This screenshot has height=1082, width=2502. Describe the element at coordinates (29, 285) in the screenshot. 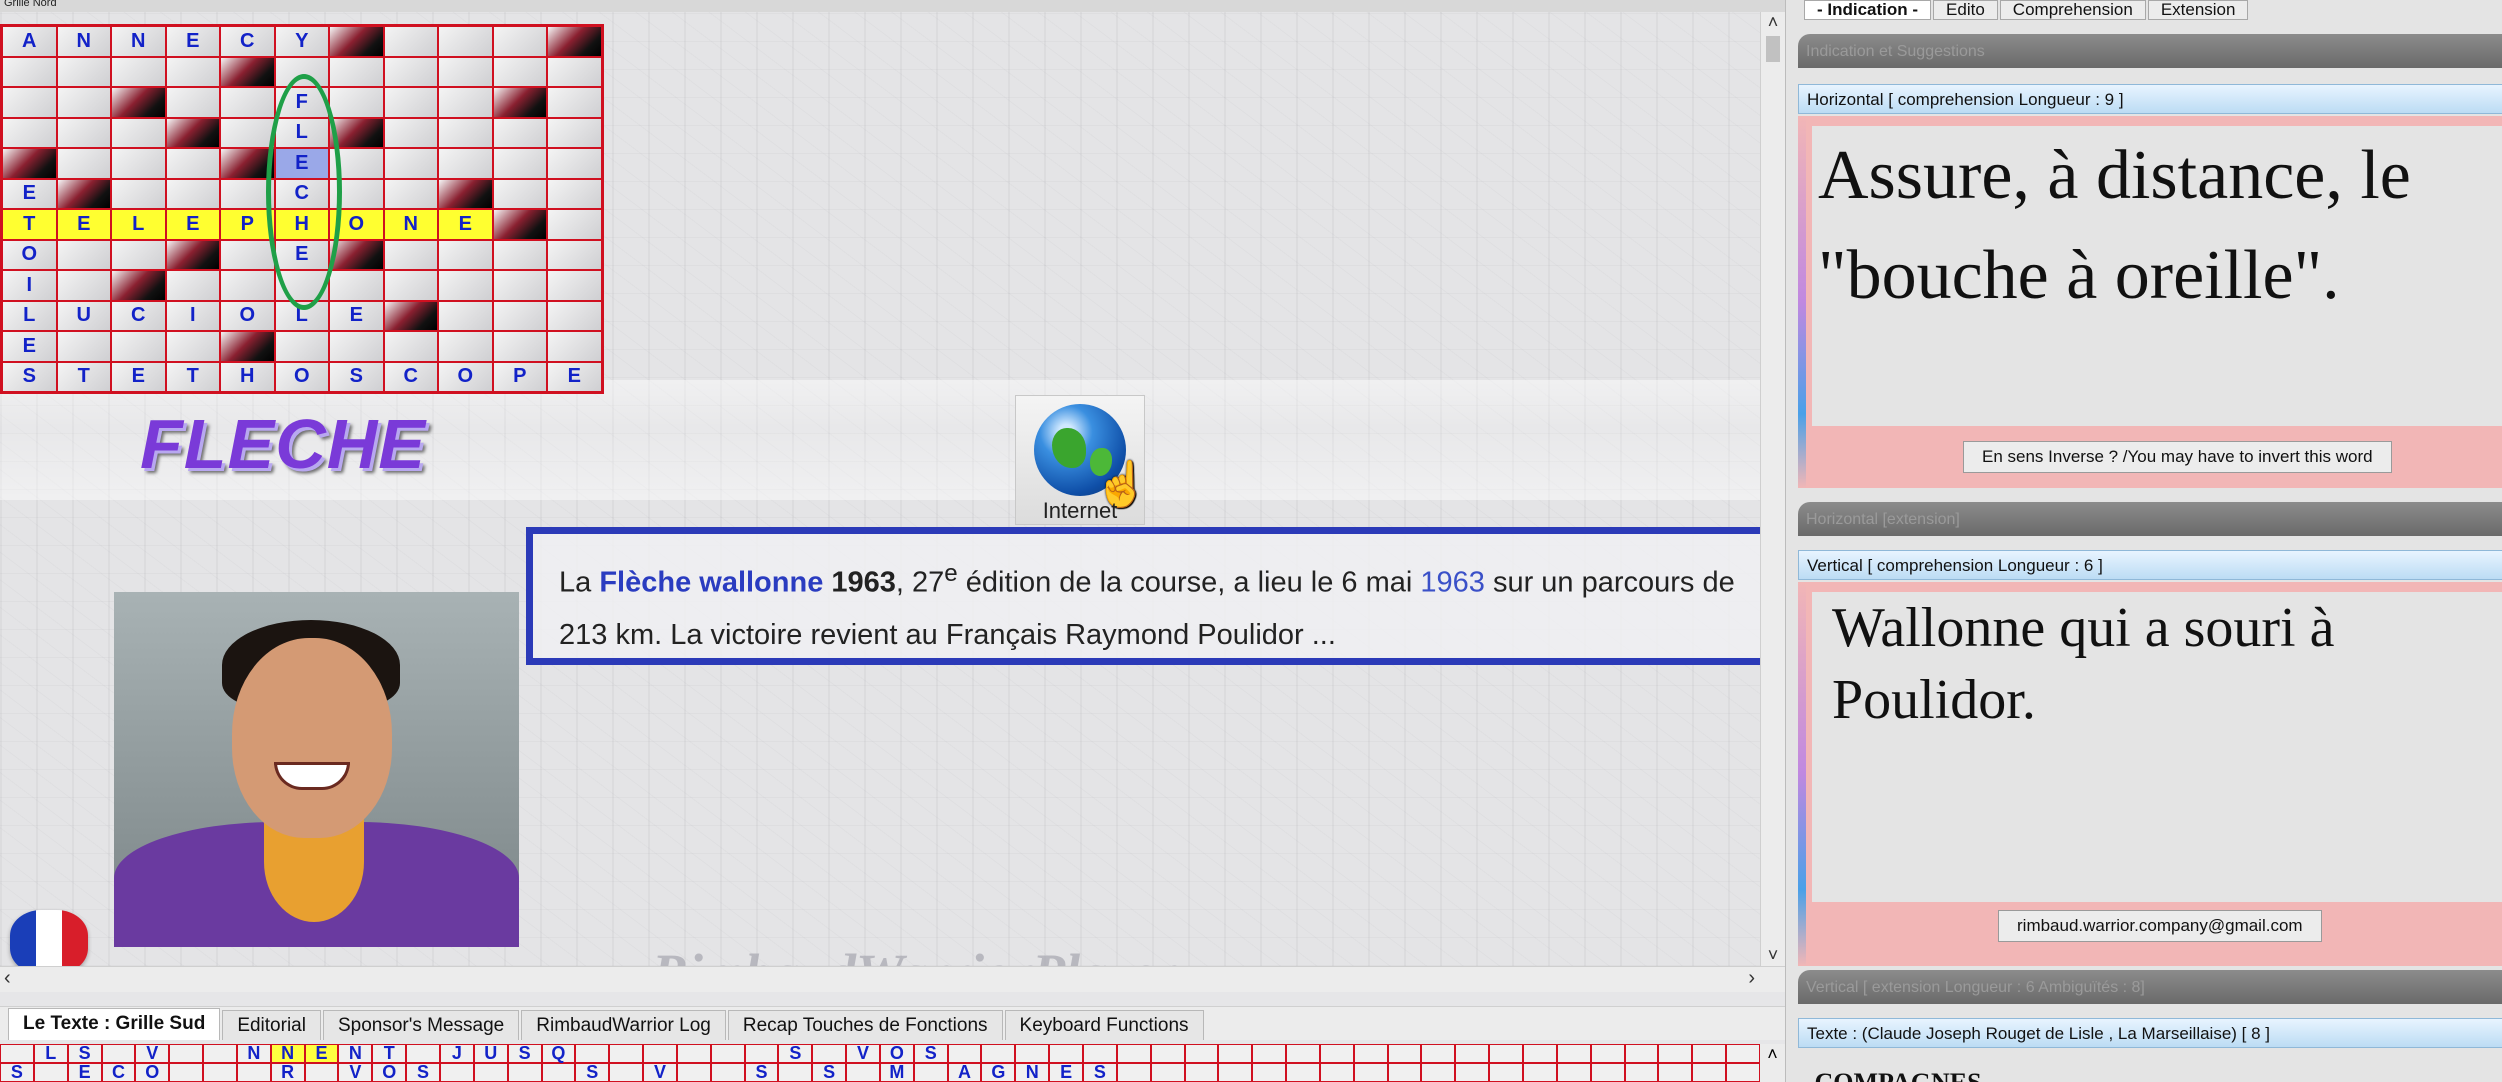

I see `grid-cell: I` at that location.